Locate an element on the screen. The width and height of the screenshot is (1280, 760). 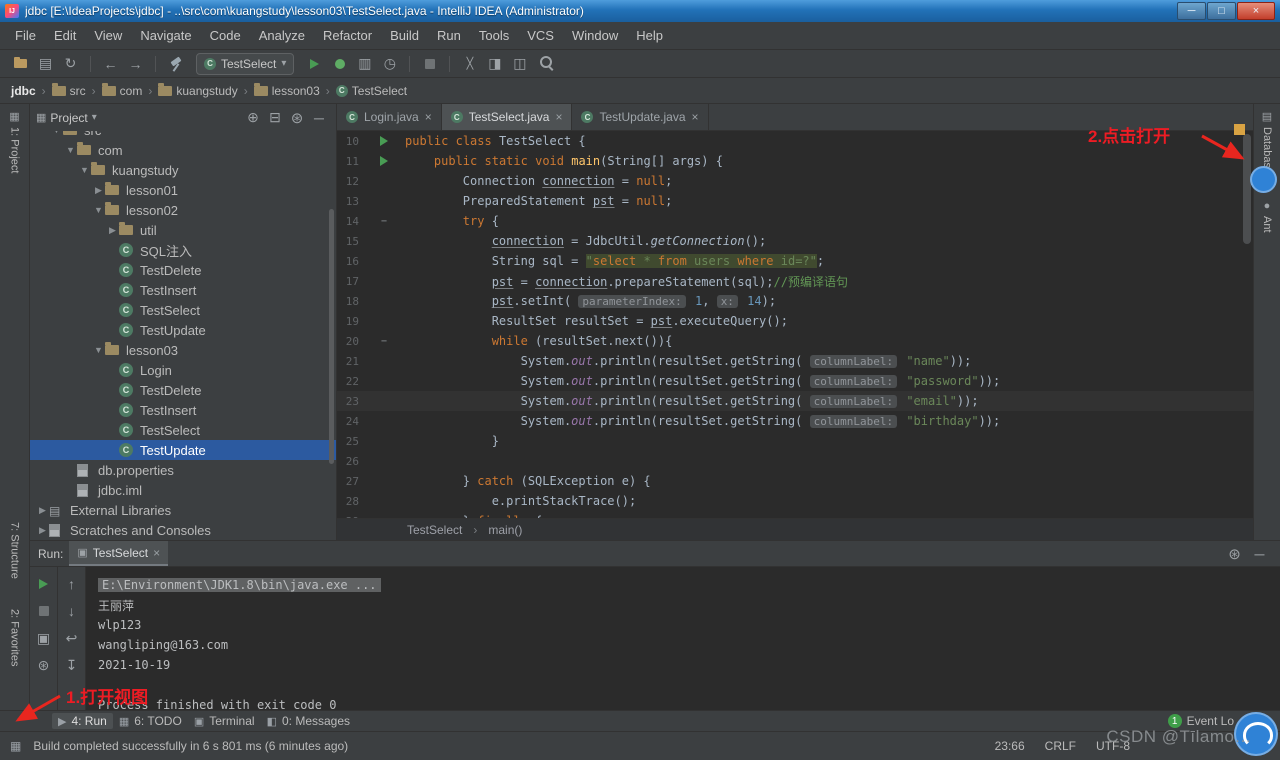
tree-item-jdbc.iml: jdbc.iml is located at coordinates (183, 490).